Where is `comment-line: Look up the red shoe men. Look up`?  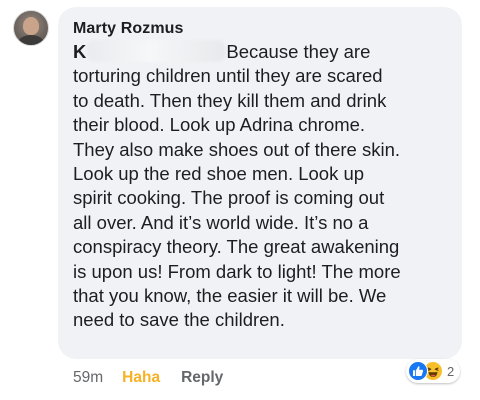 comment-line: Look up the red shoe men. Look up is located at coordinates (219, 174).